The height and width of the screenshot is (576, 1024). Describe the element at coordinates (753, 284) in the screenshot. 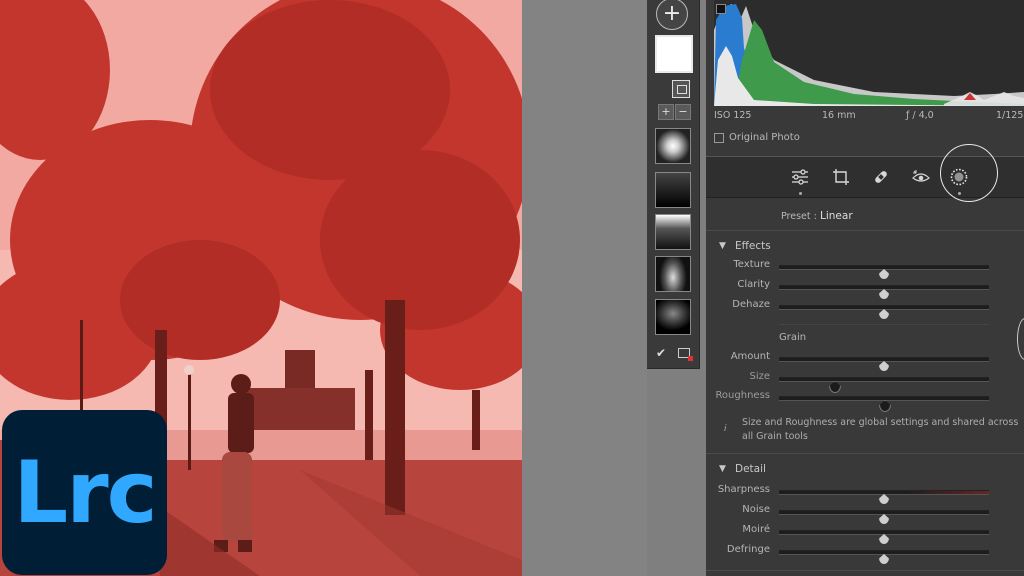

I see `slider-label: Clarity` at that location.